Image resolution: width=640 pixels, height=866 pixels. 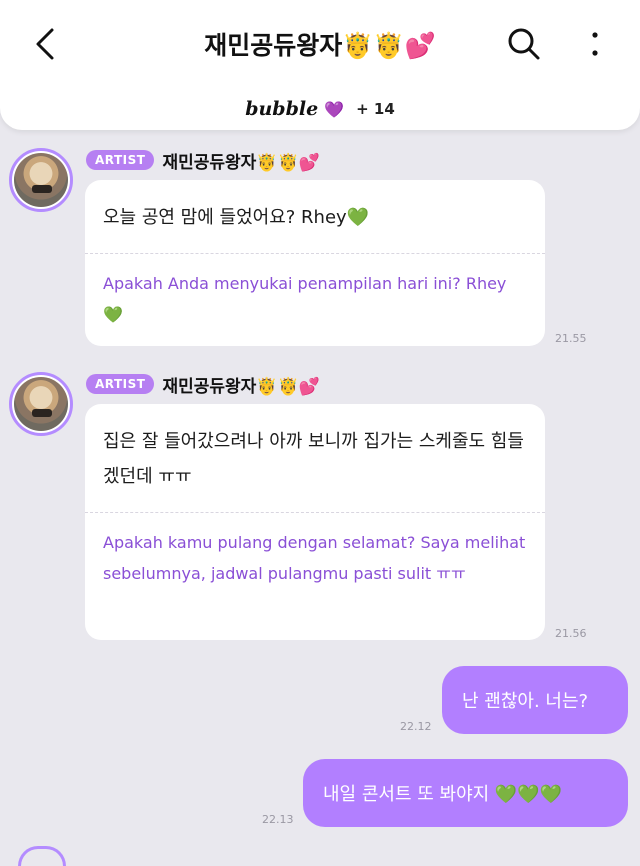 What do you see at coordinates (42, 856) in the screenshot?
I see `next-avatar-edge` at bounding box center [42, 856].